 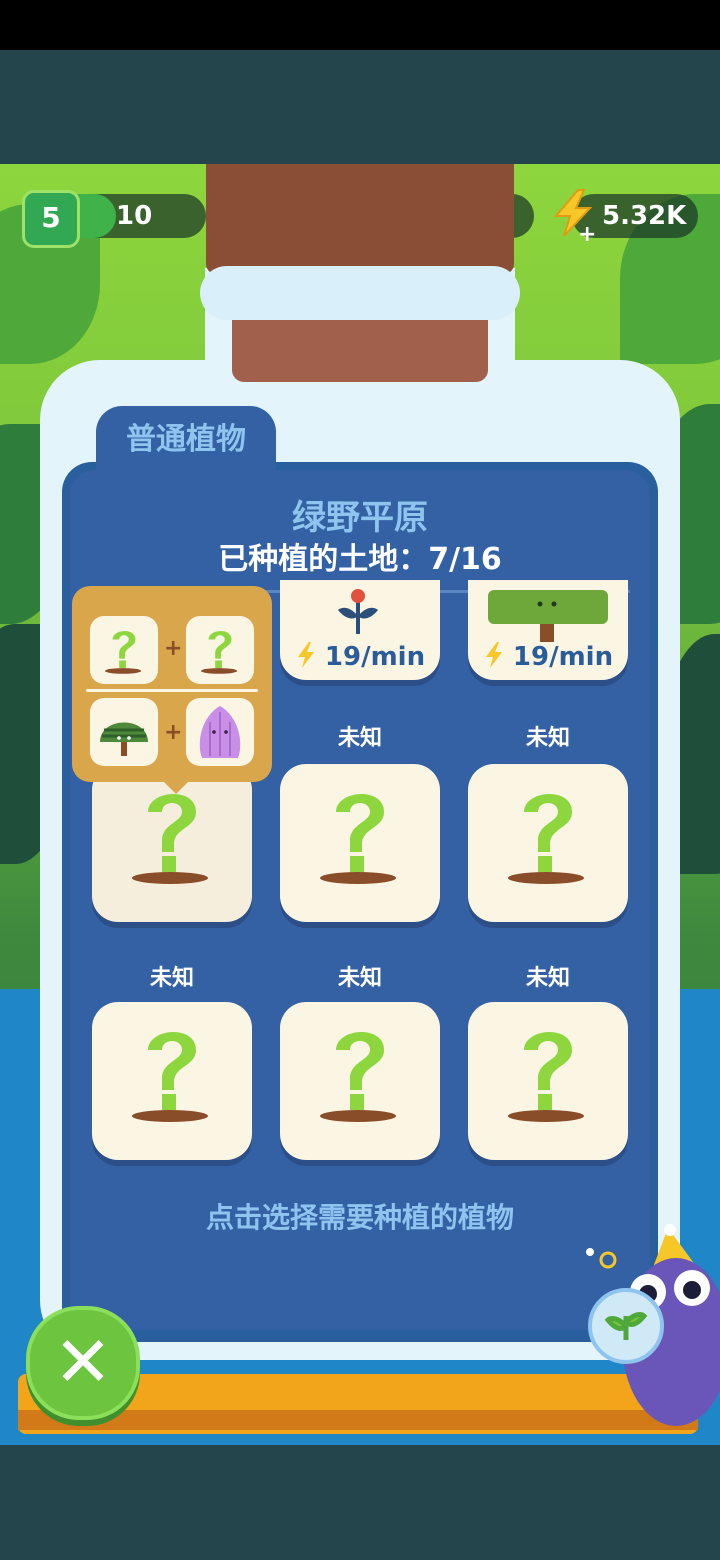 I want to click on jar-rim, so click(x=360, y=293).